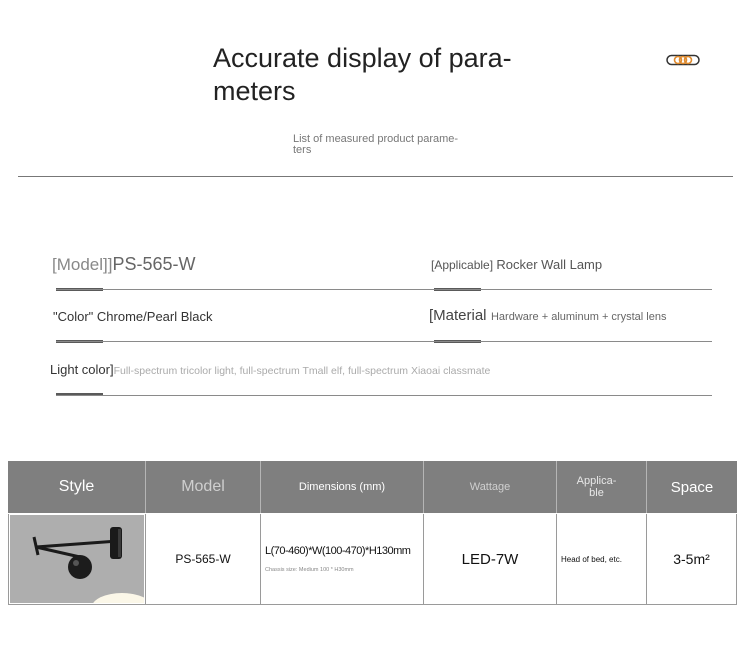 This screenshot has height=664, width=750. Describe the element at coordinates (376, 144) in the screenshot. I see `page-subtitle: List of measured product parame- ters` at that location.